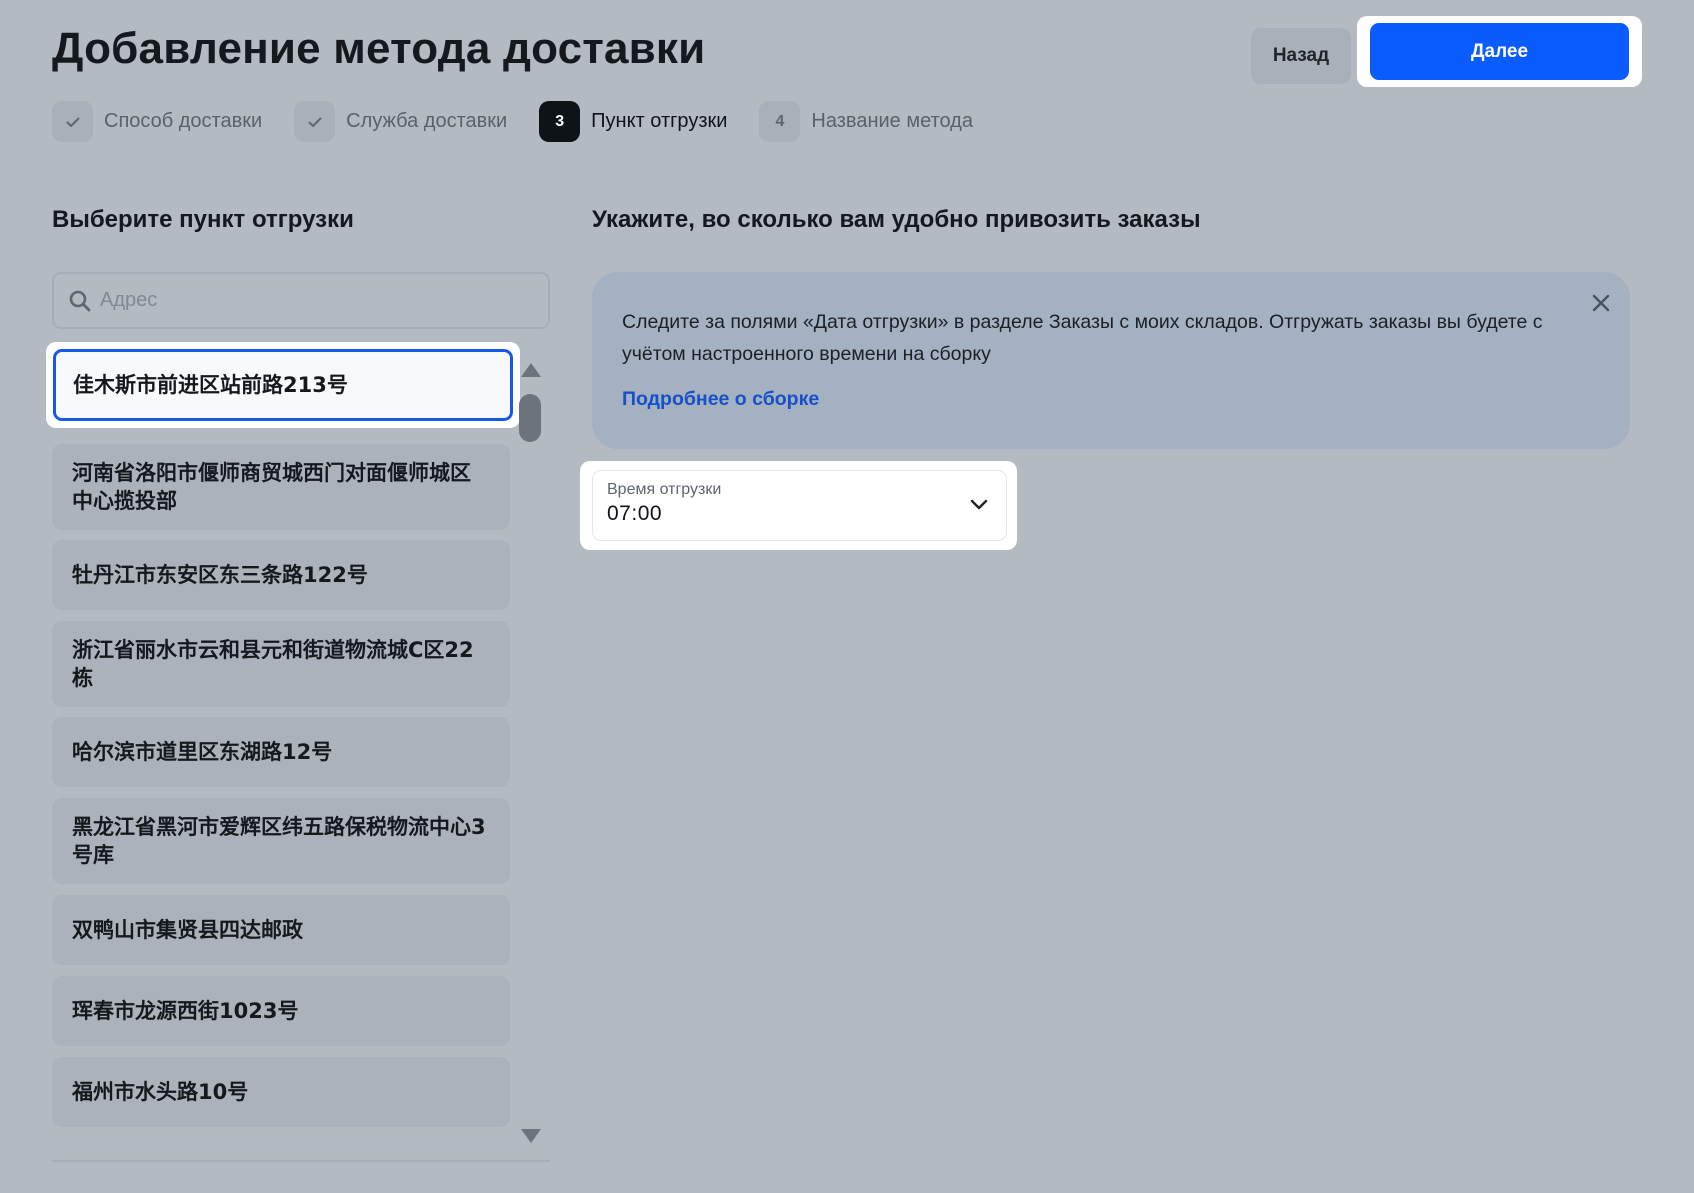 This screenshot has width=1694, height=1193. Describe the element at coordinates (531, 370) in the screenshot. I see `scroll-up-arrow-icon` at that location.